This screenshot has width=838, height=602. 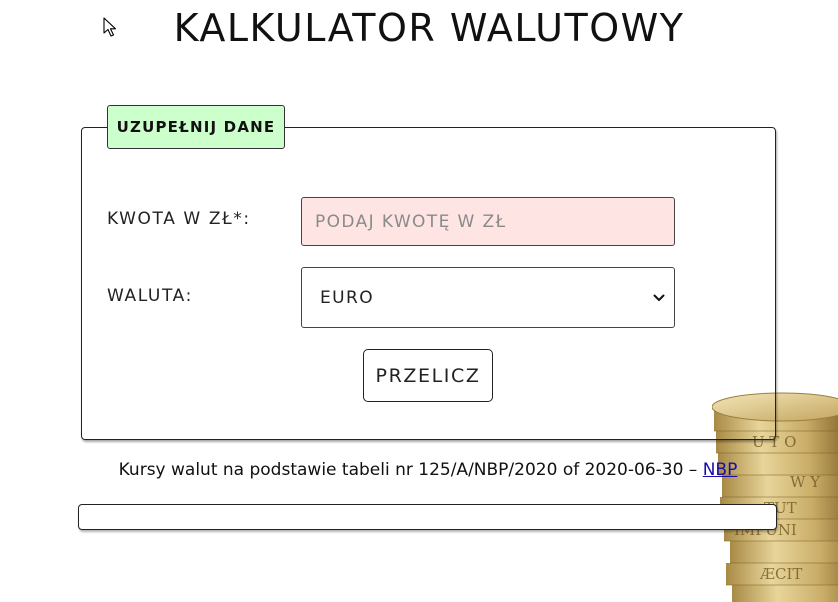 I want to click on amount-label: KWOTA W ZŁ*:, so click(x=179, y=219).